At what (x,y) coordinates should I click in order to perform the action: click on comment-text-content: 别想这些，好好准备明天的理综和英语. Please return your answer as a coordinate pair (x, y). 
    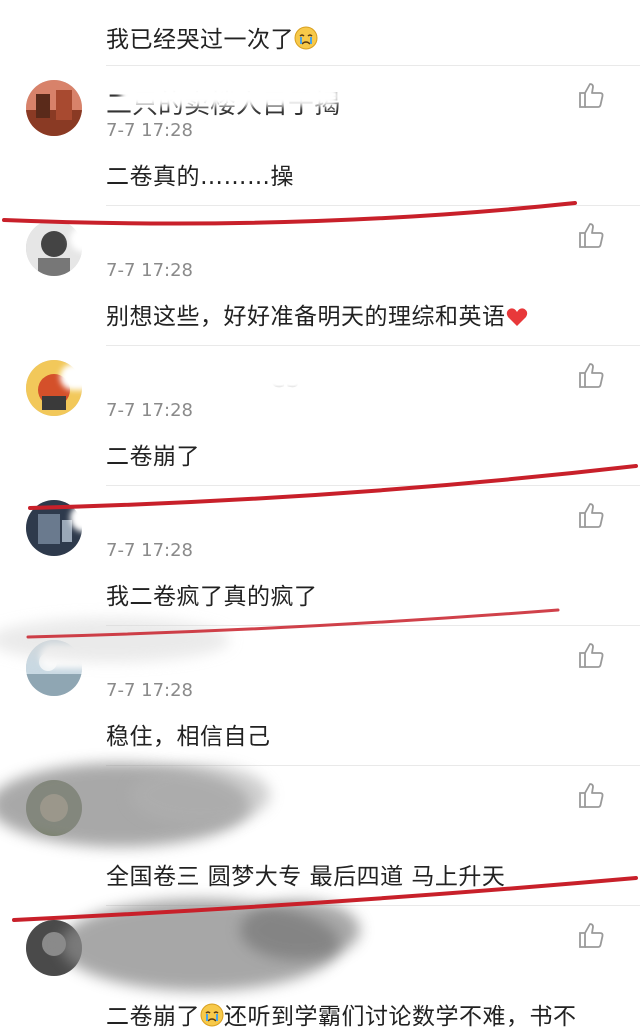
    Looking at the image, I should click on (306, 317).